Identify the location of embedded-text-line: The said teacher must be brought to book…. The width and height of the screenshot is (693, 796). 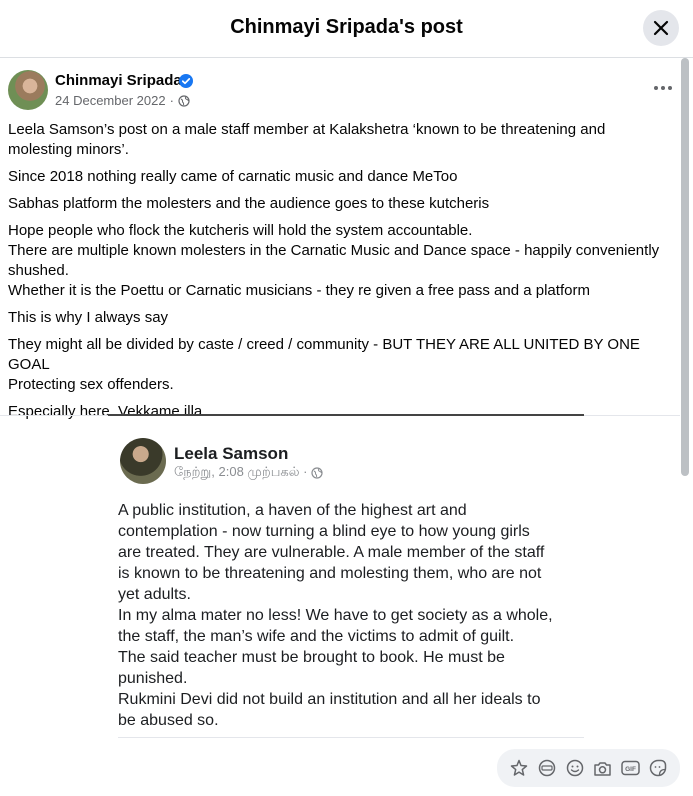
(311, 657).